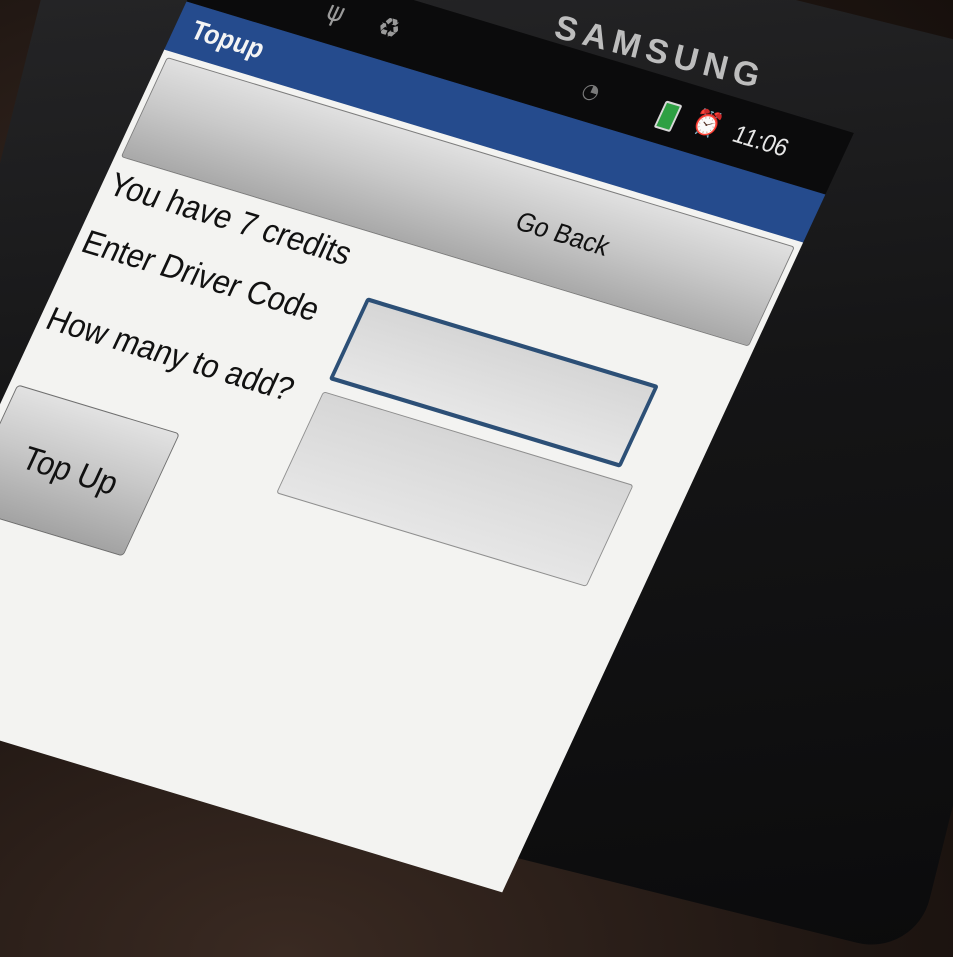  Describe the element at coordinates (707, 124) in the screenshot. I see `alarm-icon: ⏰` at that location.